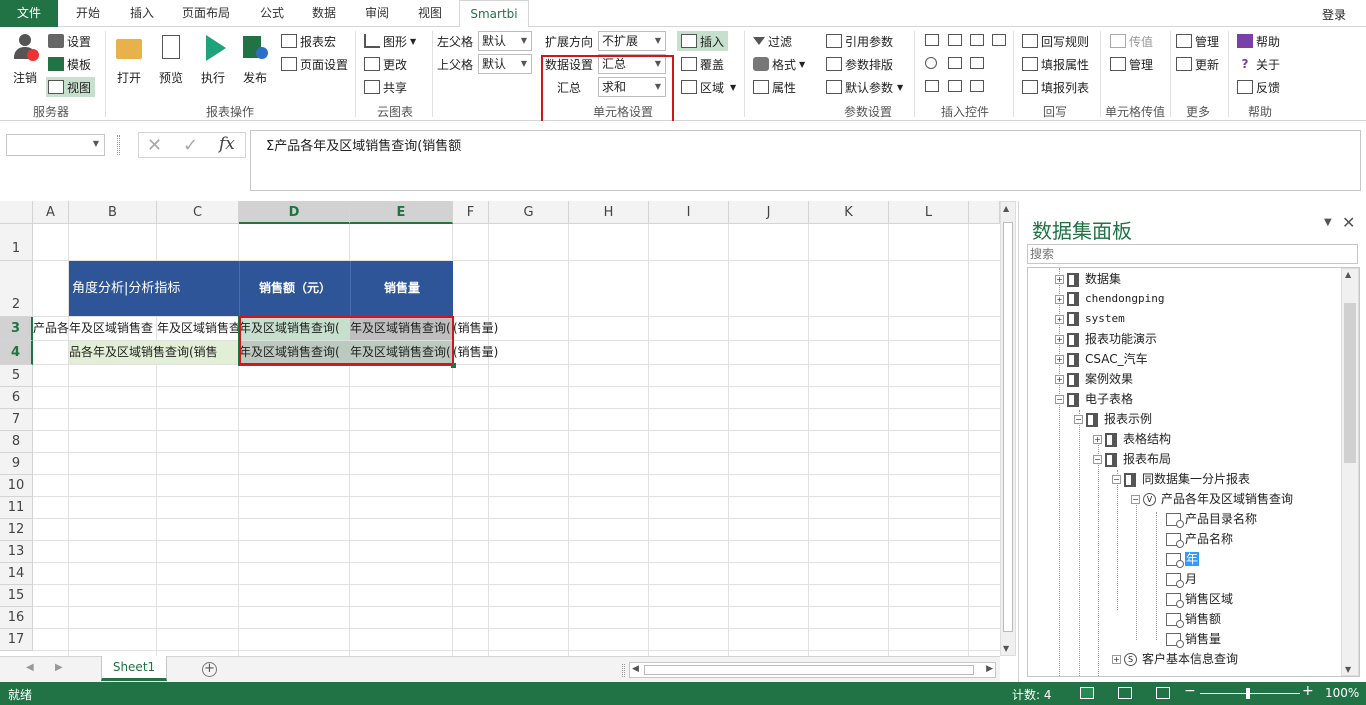 The height and width of the screenshot is (705, 1366). What do you see at coordinates (1131, 41) in the screenshot?
I see `pass-button: 传值` at bounding box center [1131, 41].